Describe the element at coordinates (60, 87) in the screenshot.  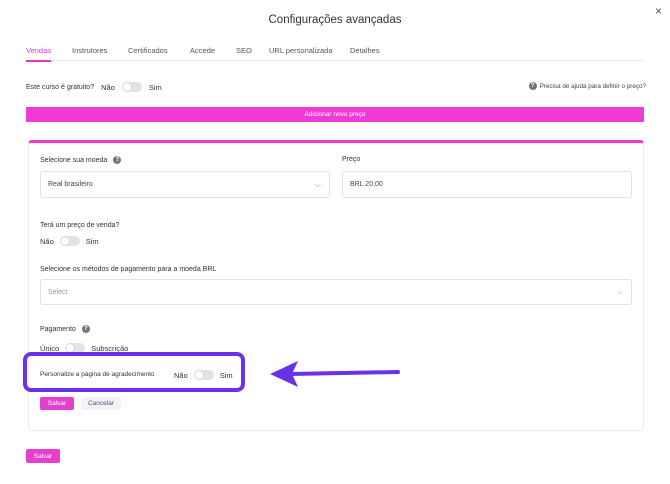
I see `free-course-label: Este curso é gratuito?` at that location.